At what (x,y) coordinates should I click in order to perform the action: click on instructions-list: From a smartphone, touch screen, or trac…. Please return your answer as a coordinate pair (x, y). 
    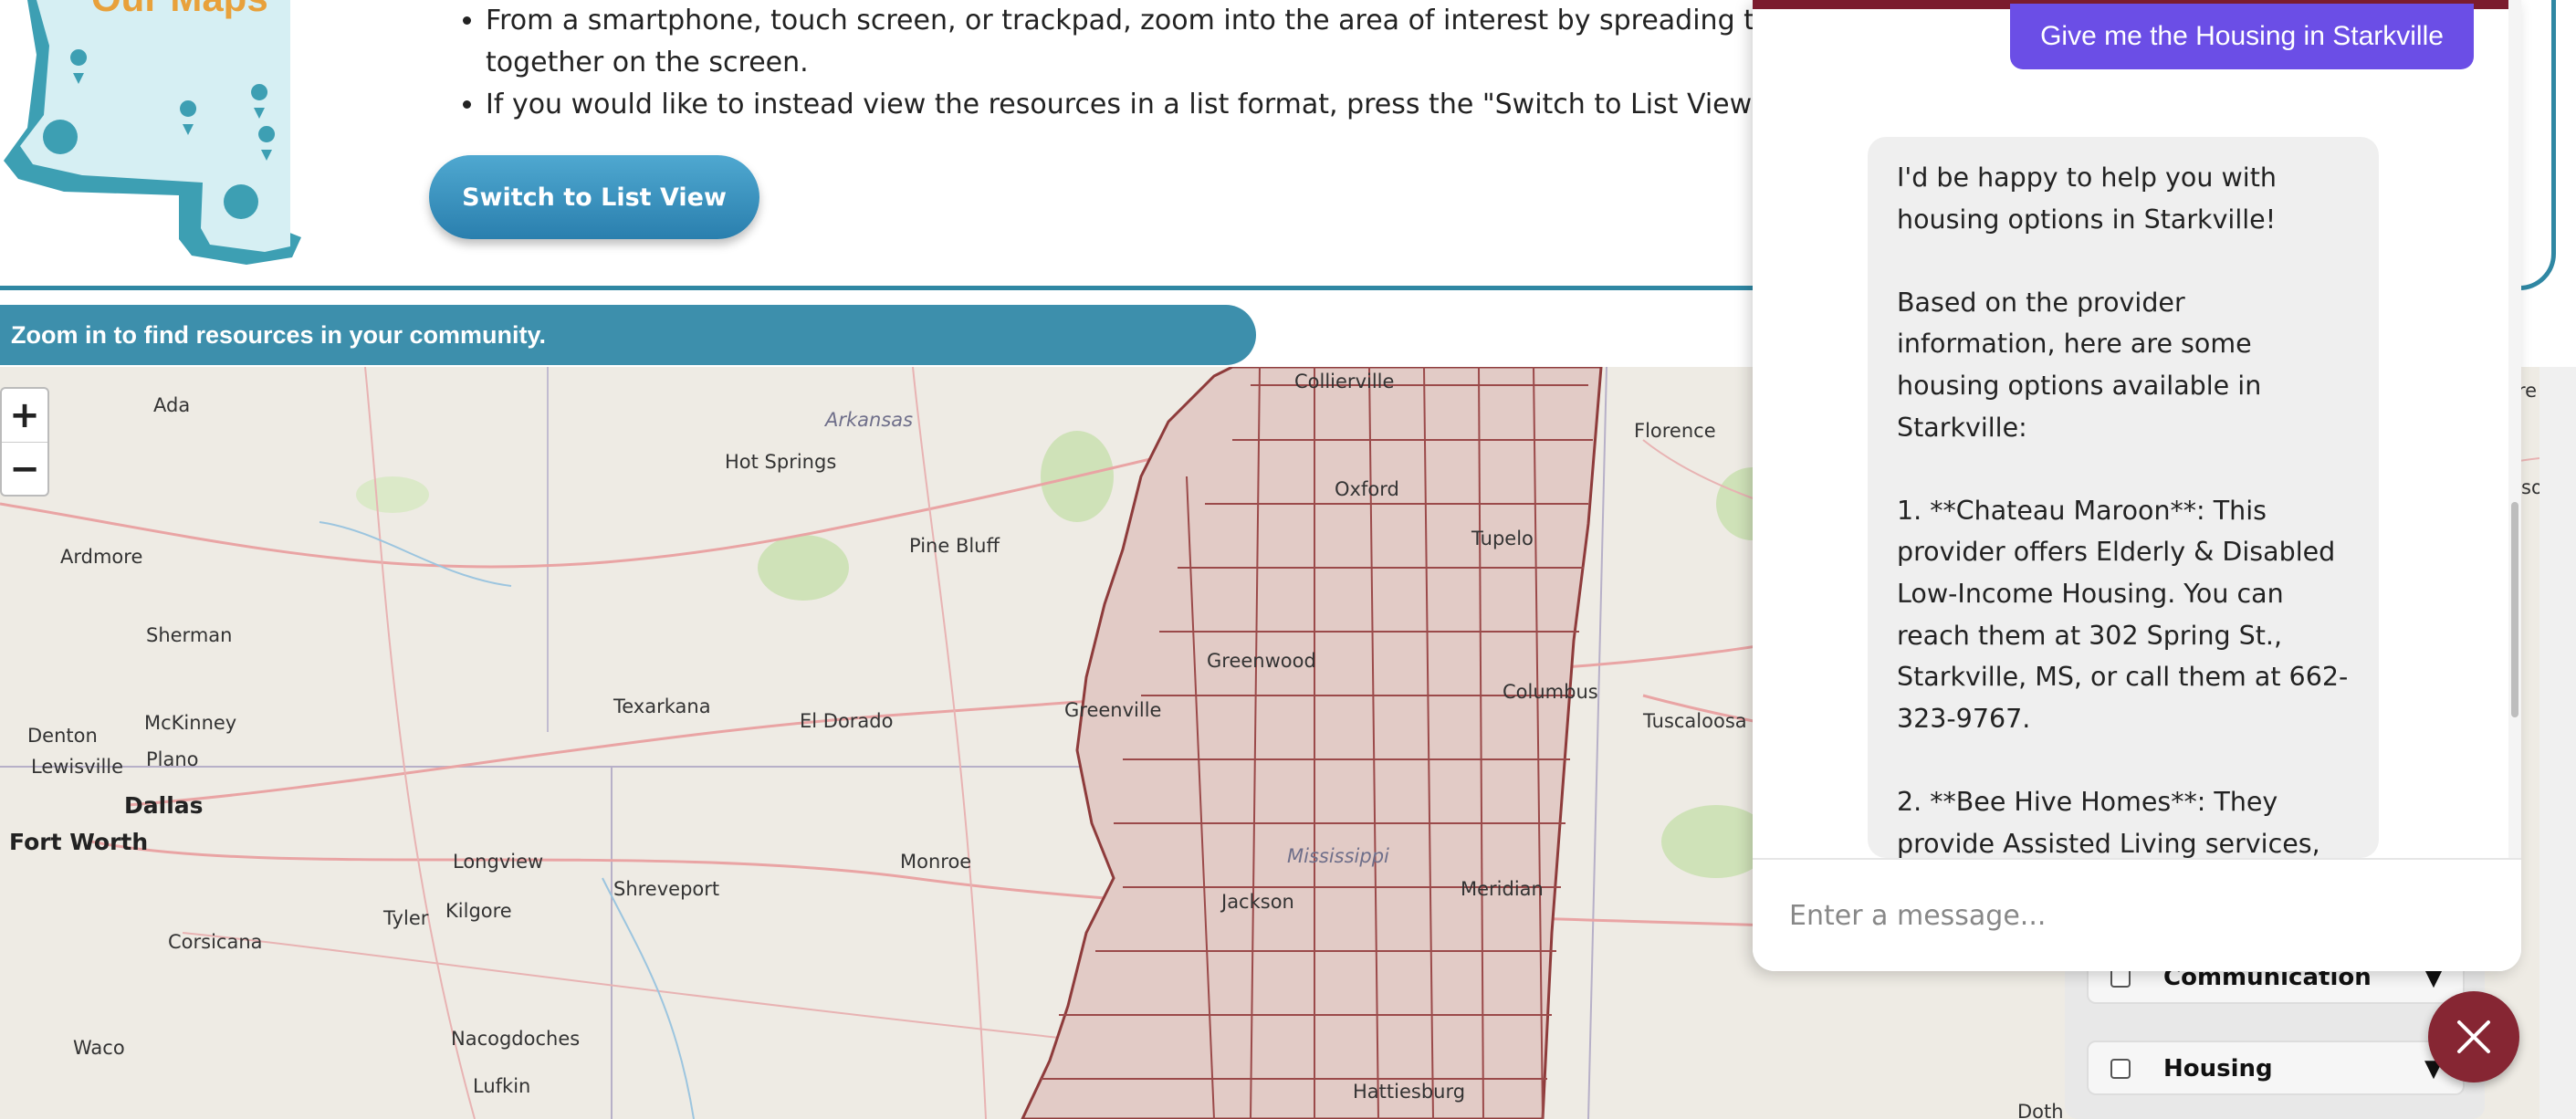
    Looking at the image, I should click on (1156, 63).